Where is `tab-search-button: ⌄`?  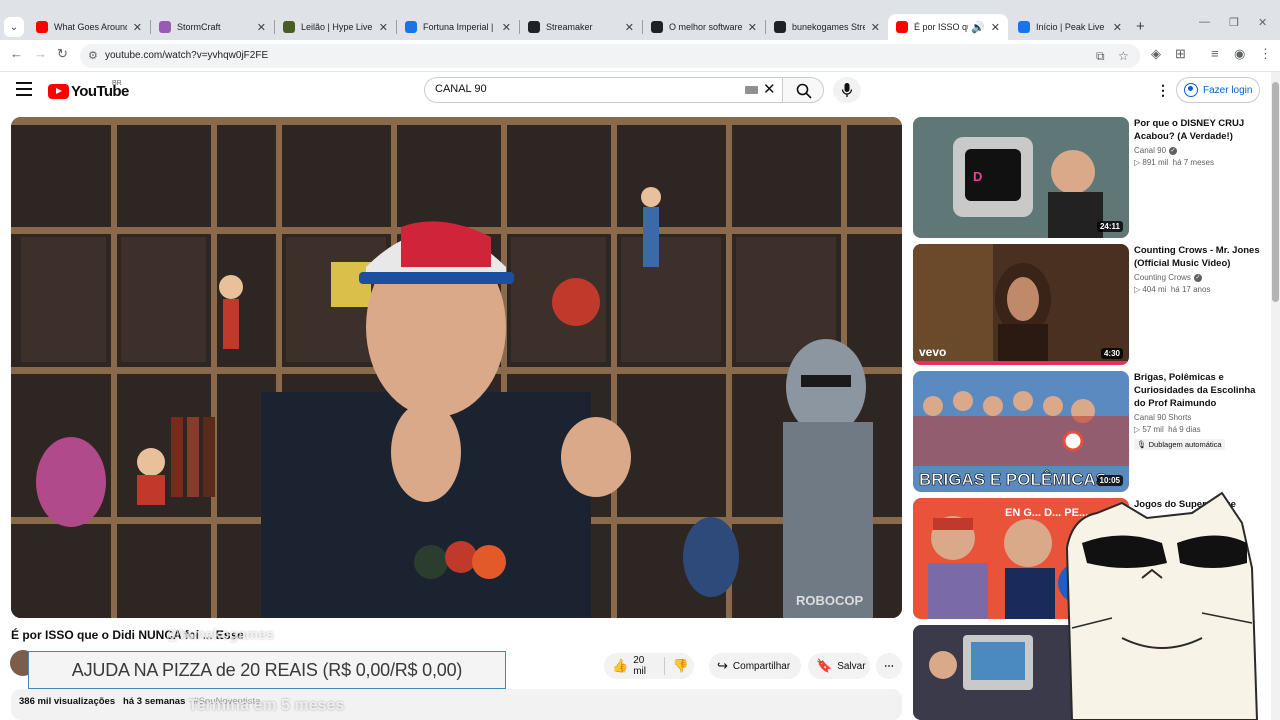
tab-search-button: ⌄ is located at coordinates (14, 27).